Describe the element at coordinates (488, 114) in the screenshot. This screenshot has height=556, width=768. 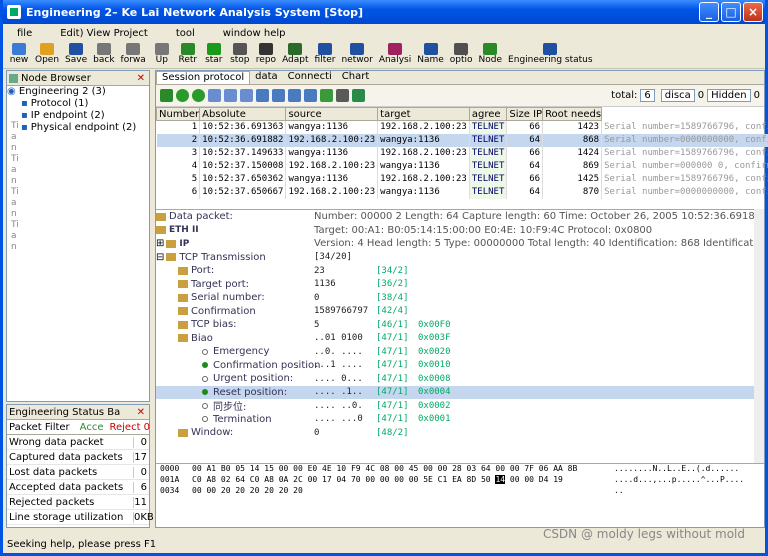
I see `column-header: agree` at that location.